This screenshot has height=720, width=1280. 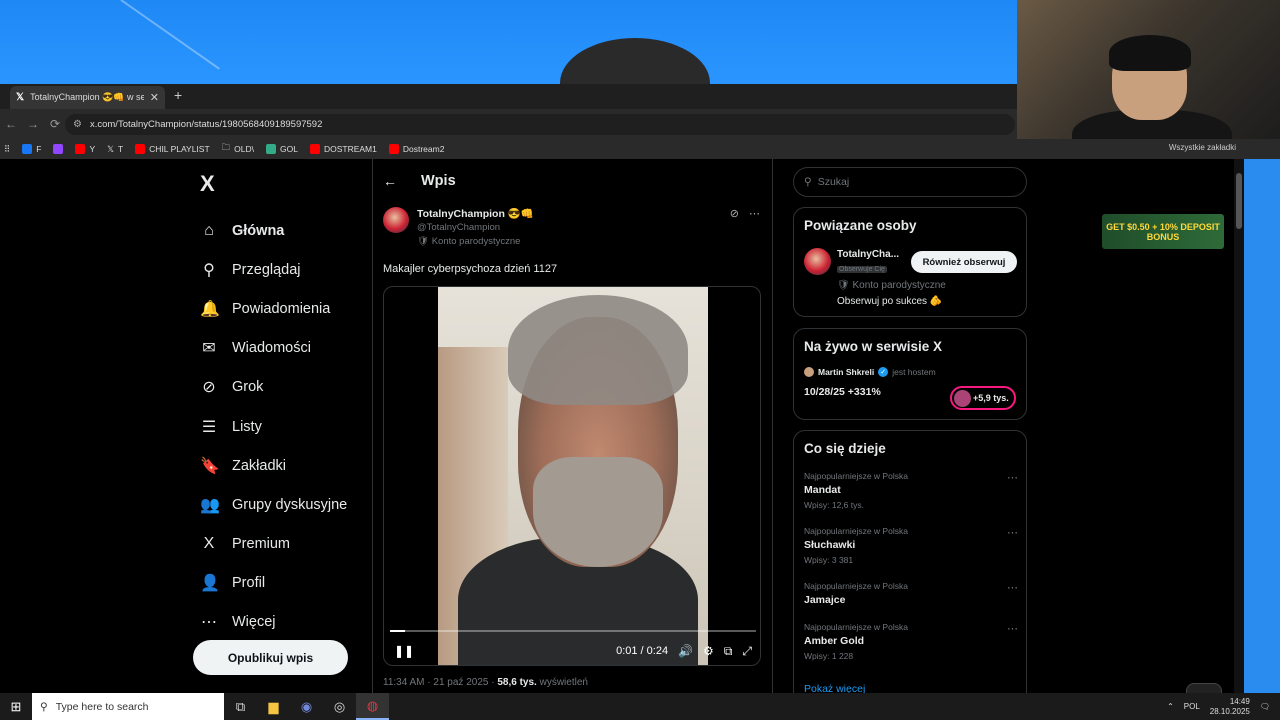 I want to click on related-person: TotalnyCha... Obserwuje Cię, so click(x=860, y=262).